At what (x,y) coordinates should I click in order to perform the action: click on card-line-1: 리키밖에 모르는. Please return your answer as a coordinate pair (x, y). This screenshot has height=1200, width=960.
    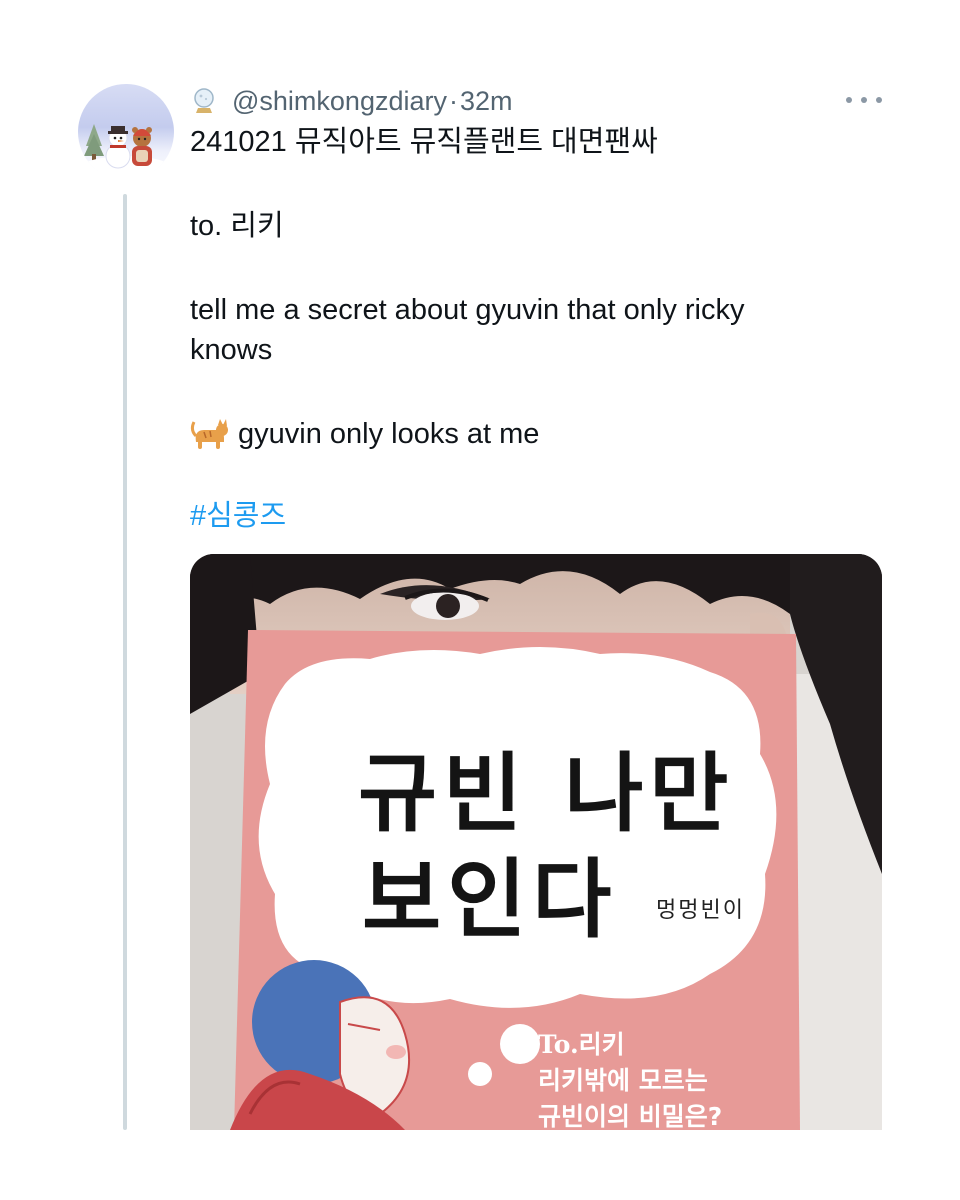
    Looking at the image, I should click on (623, 1080).